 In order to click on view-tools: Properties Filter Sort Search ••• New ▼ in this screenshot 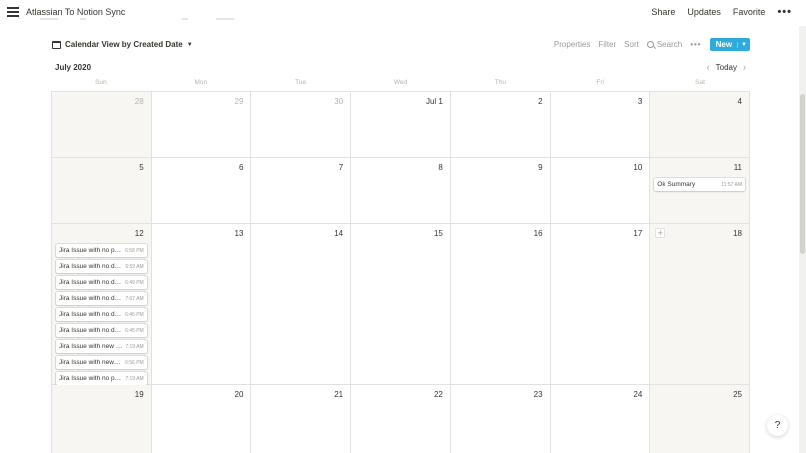, I will do `click(652, 44)`.